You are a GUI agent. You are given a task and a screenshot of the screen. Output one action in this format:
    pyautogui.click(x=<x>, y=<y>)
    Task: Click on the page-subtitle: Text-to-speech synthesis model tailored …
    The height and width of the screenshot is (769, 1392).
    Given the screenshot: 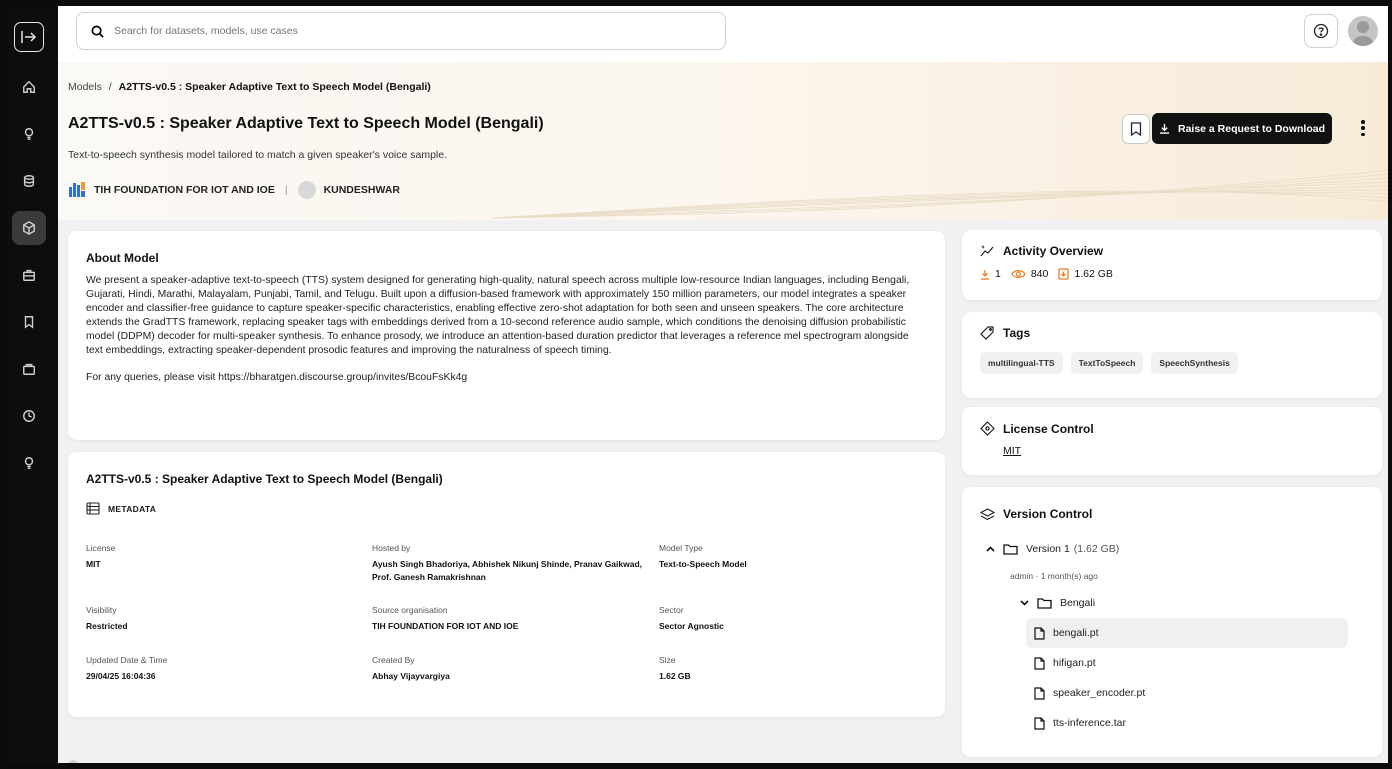 What is the action you would take?
    pyautogui.click(x=258, y=155)
    